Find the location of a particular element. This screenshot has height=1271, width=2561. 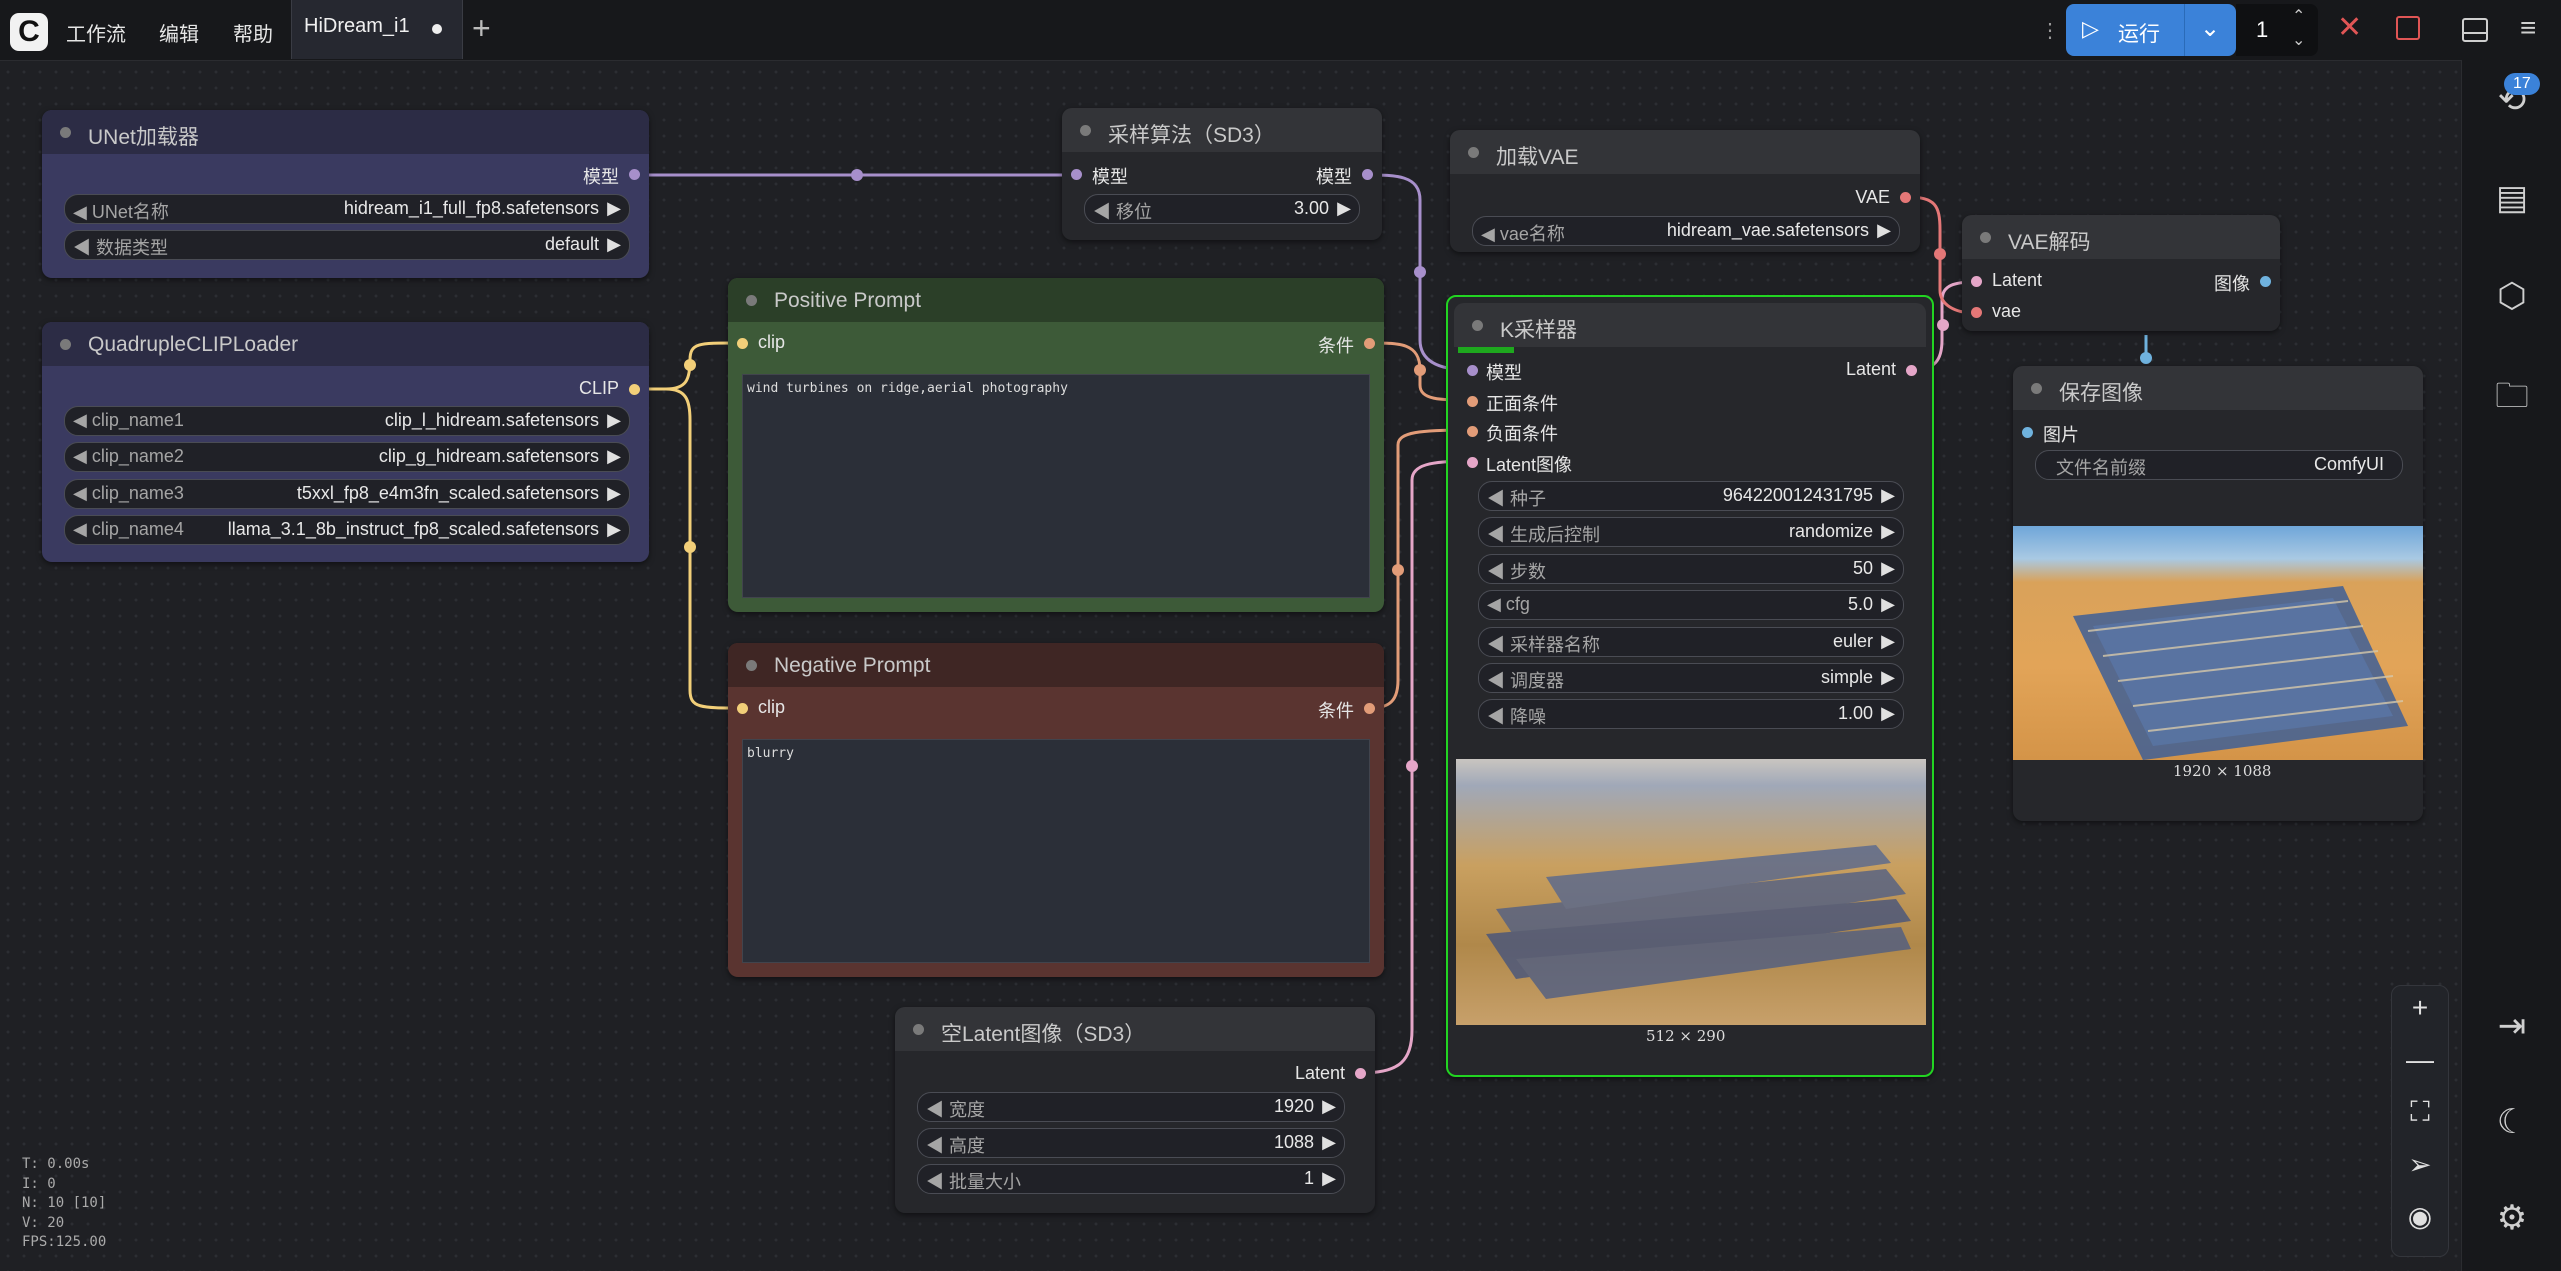

widget-cfg: ◀ cfg 5.0 ▶ is located at coordinates (1691, 605).